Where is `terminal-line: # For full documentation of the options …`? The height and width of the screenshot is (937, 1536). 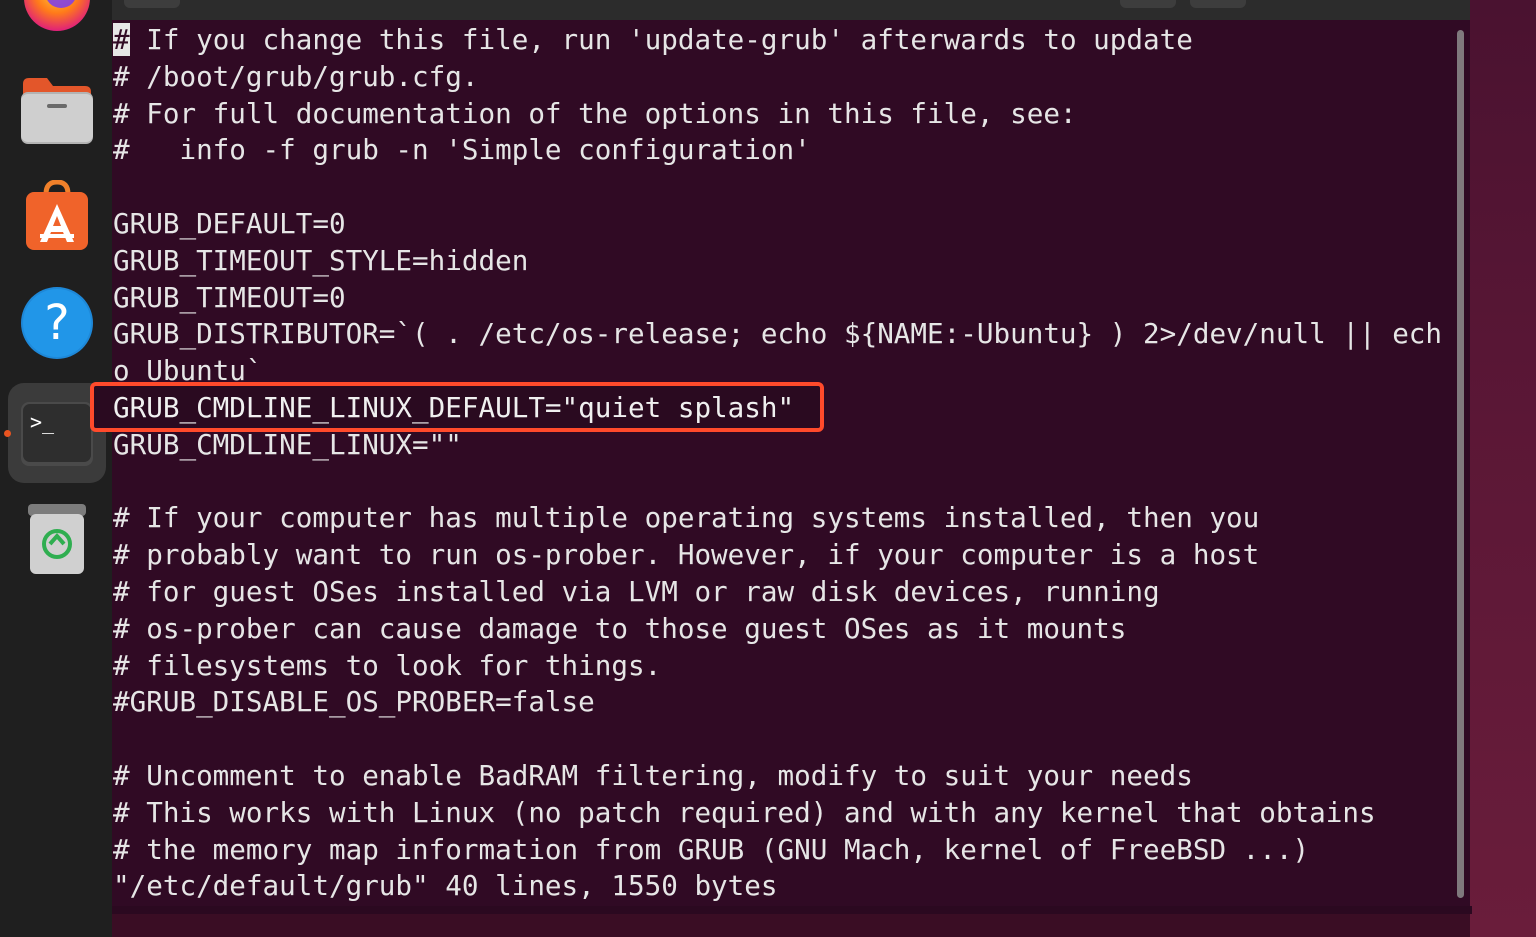 terminal-line: # For full documentation of the options … is located at coordinates (595, 113).